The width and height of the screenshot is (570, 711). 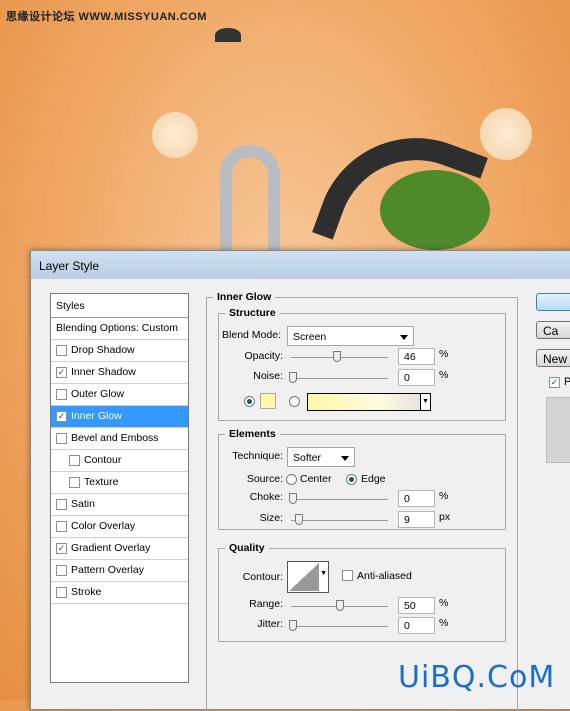 What do you see at coordinates (351, 479) in the screenshot?
I see `source-edge-radio` at bounding box center [351, 479].